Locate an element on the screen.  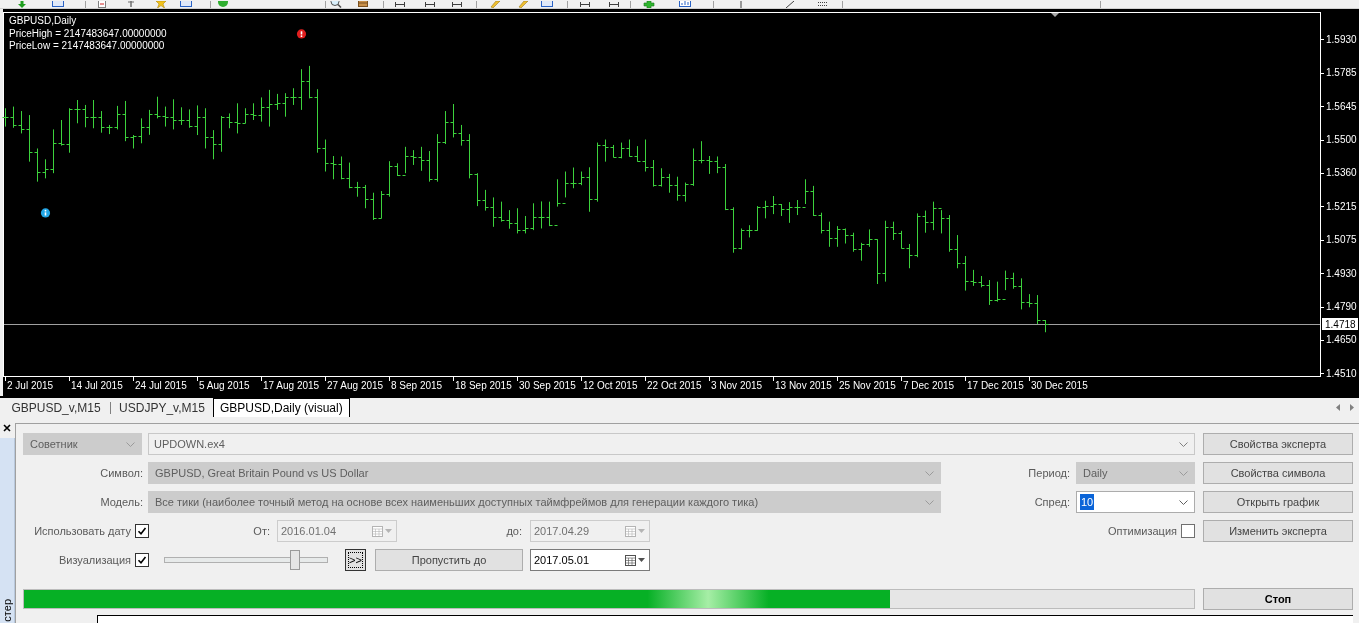
plus-icon is located at coordinates (649, 4).